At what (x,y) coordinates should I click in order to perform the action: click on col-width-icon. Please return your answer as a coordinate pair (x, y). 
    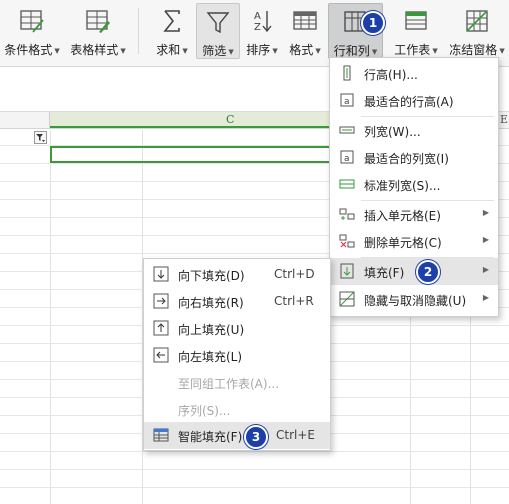
    Looking at the image, I should click on (347, 130).